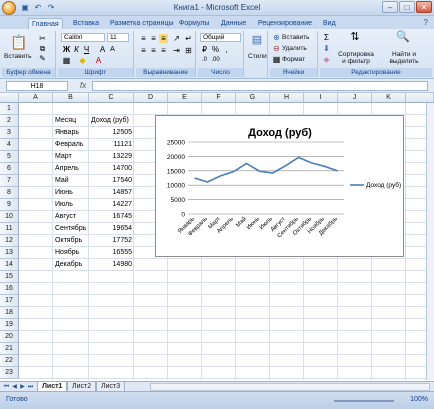 The width and height of the screenshot is (434, 409). Describe the element at coordinates (71, 98) in the screenshot. I see `column-header-b: B` at that location.